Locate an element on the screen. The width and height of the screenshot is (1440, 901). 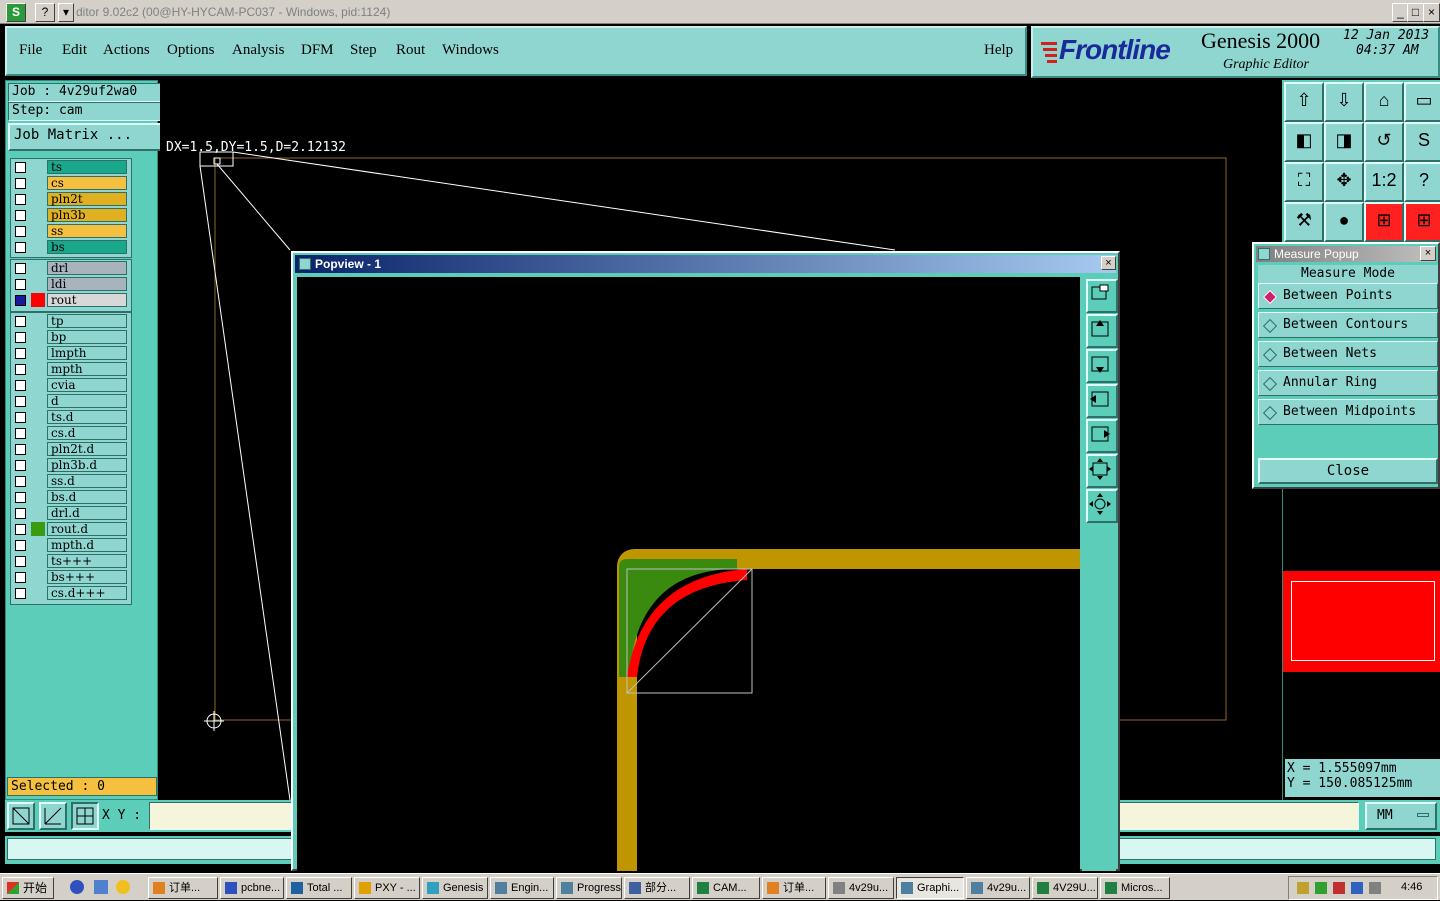
layer-row-lmpth: lmpth is located at coordinates (71, 353).